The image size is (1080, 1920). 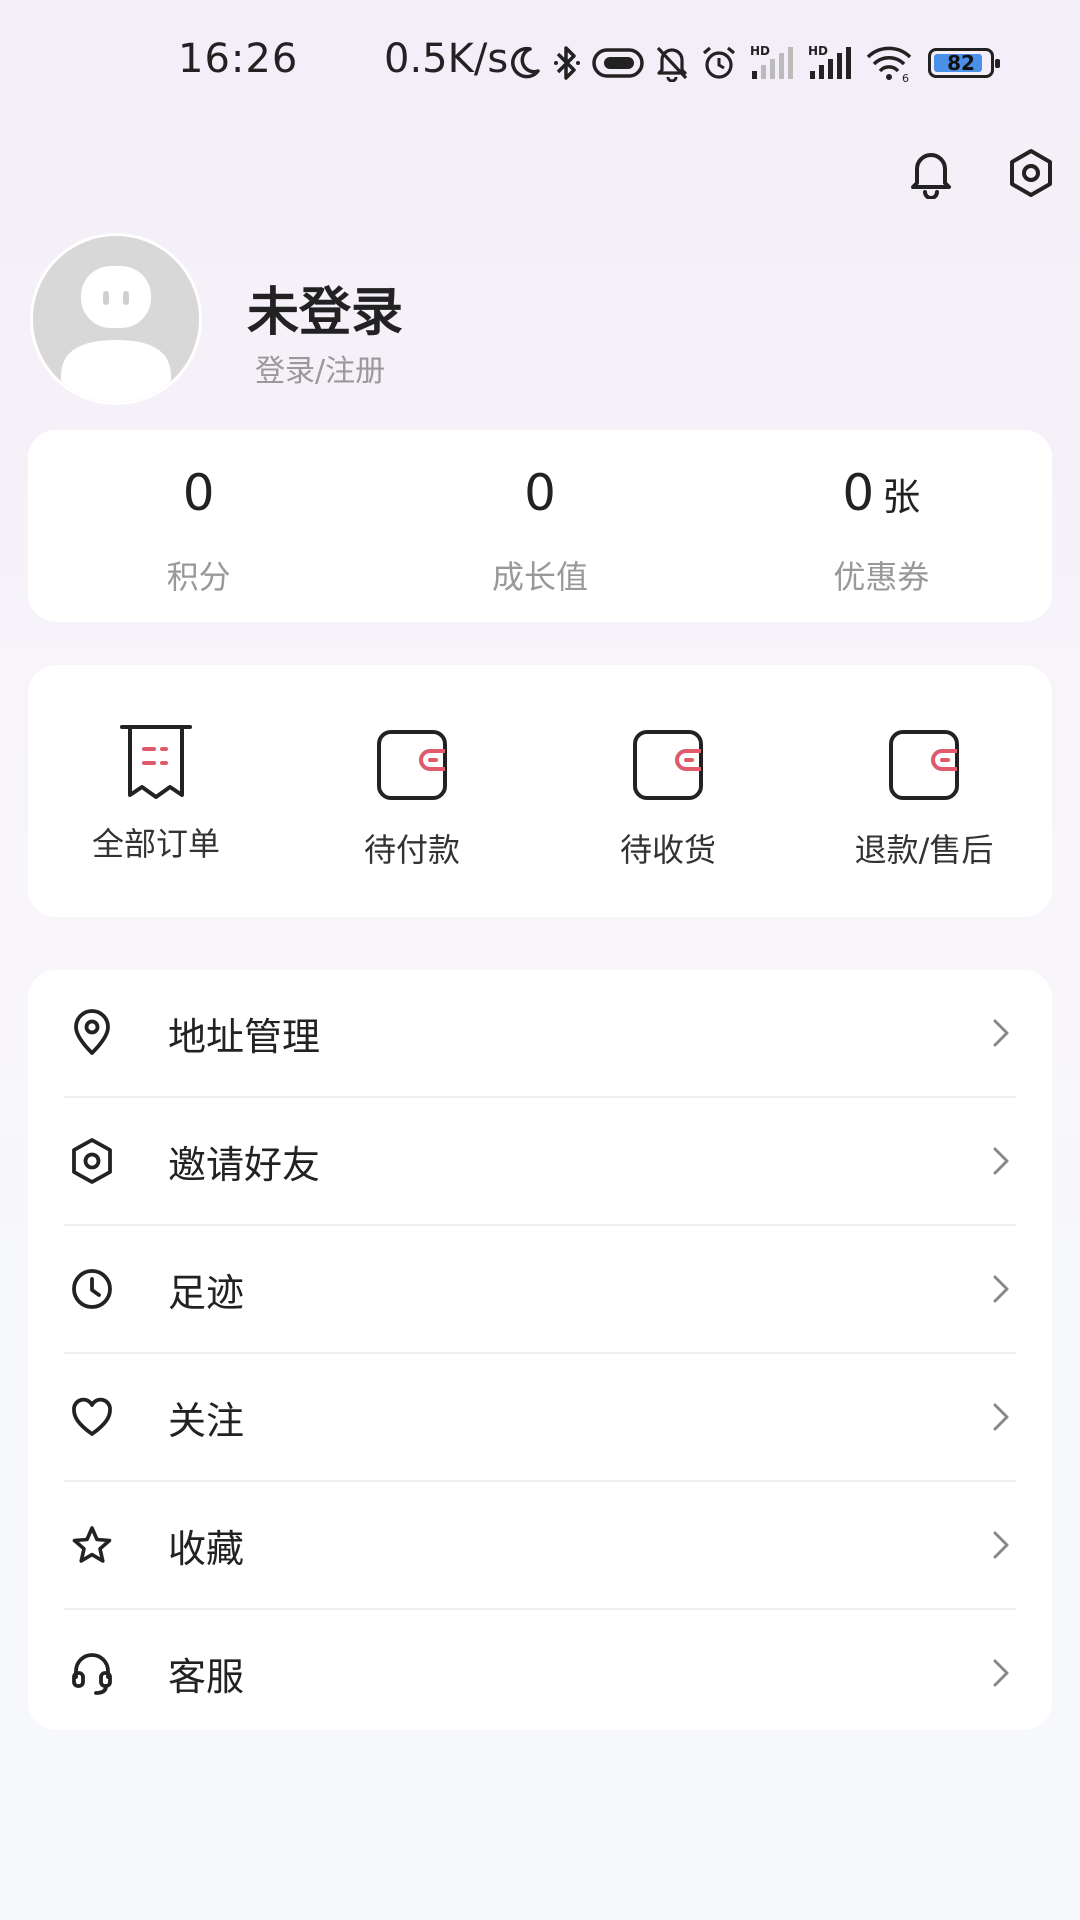 I want to click on order-label: 退款/售后, so click(x=924, y=850).